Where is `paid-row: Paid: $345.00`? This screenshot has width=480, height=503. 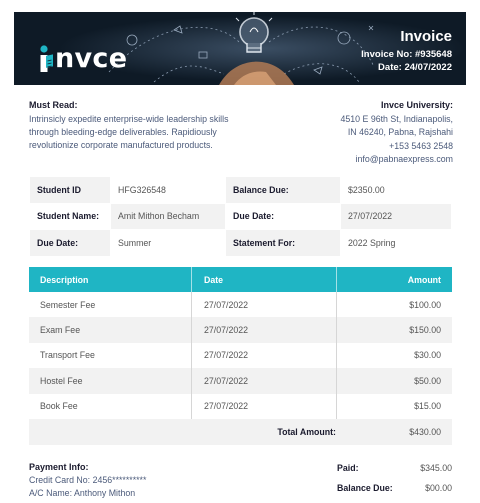 paid-row: Paid: $345.00 is located at coordinates (394, 473).